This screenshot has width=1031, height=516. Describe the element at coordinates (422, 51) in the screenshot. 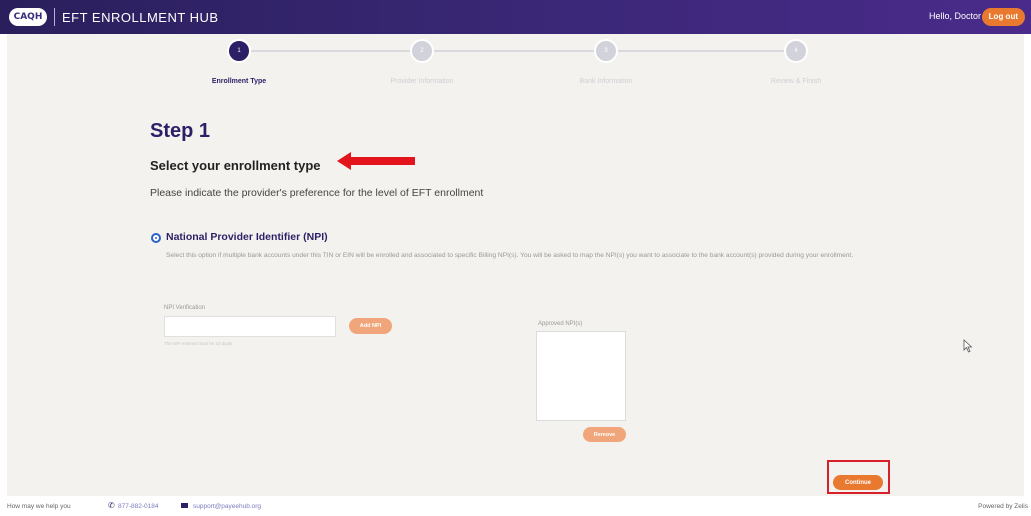

I see `step-2-indicator: 2` at that location.